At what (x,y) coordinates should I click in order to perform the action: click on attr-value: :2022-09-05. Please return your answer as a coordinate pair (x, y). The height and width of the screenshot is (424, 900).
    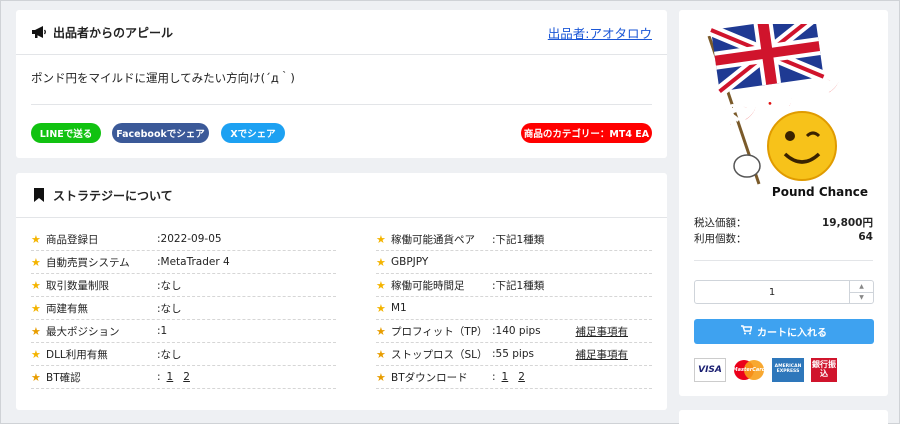
    Looking at the image, I should click on (189, 239).